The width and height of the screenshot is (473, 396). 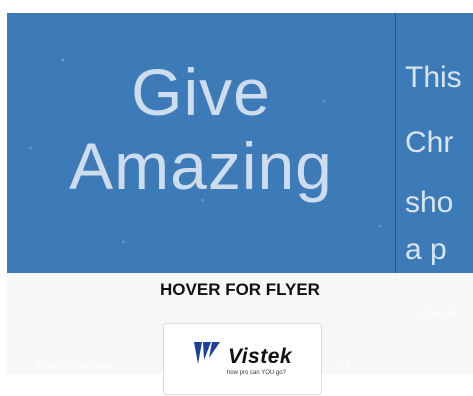 I want to click on right-text-line-3: sho, so click(x=429, y=202).